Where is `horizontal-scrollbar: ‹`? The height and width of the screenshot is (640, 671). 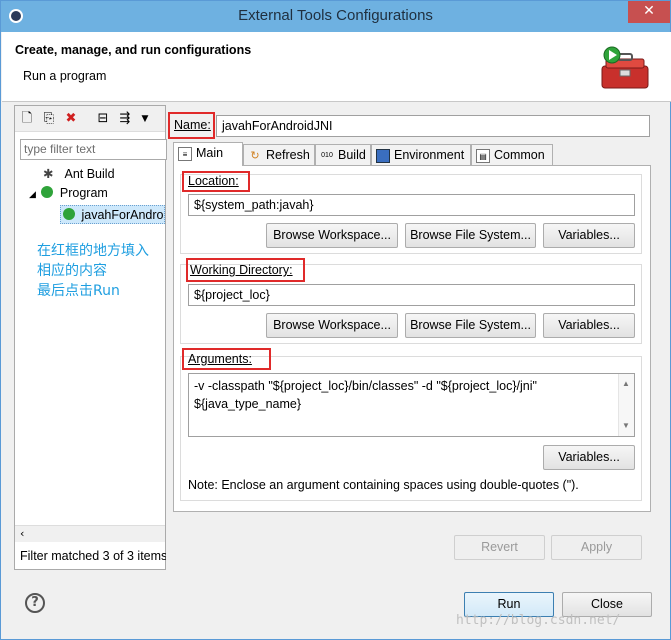
horizontal-scrollbar: ‹ is located at coordinates (90, 533).